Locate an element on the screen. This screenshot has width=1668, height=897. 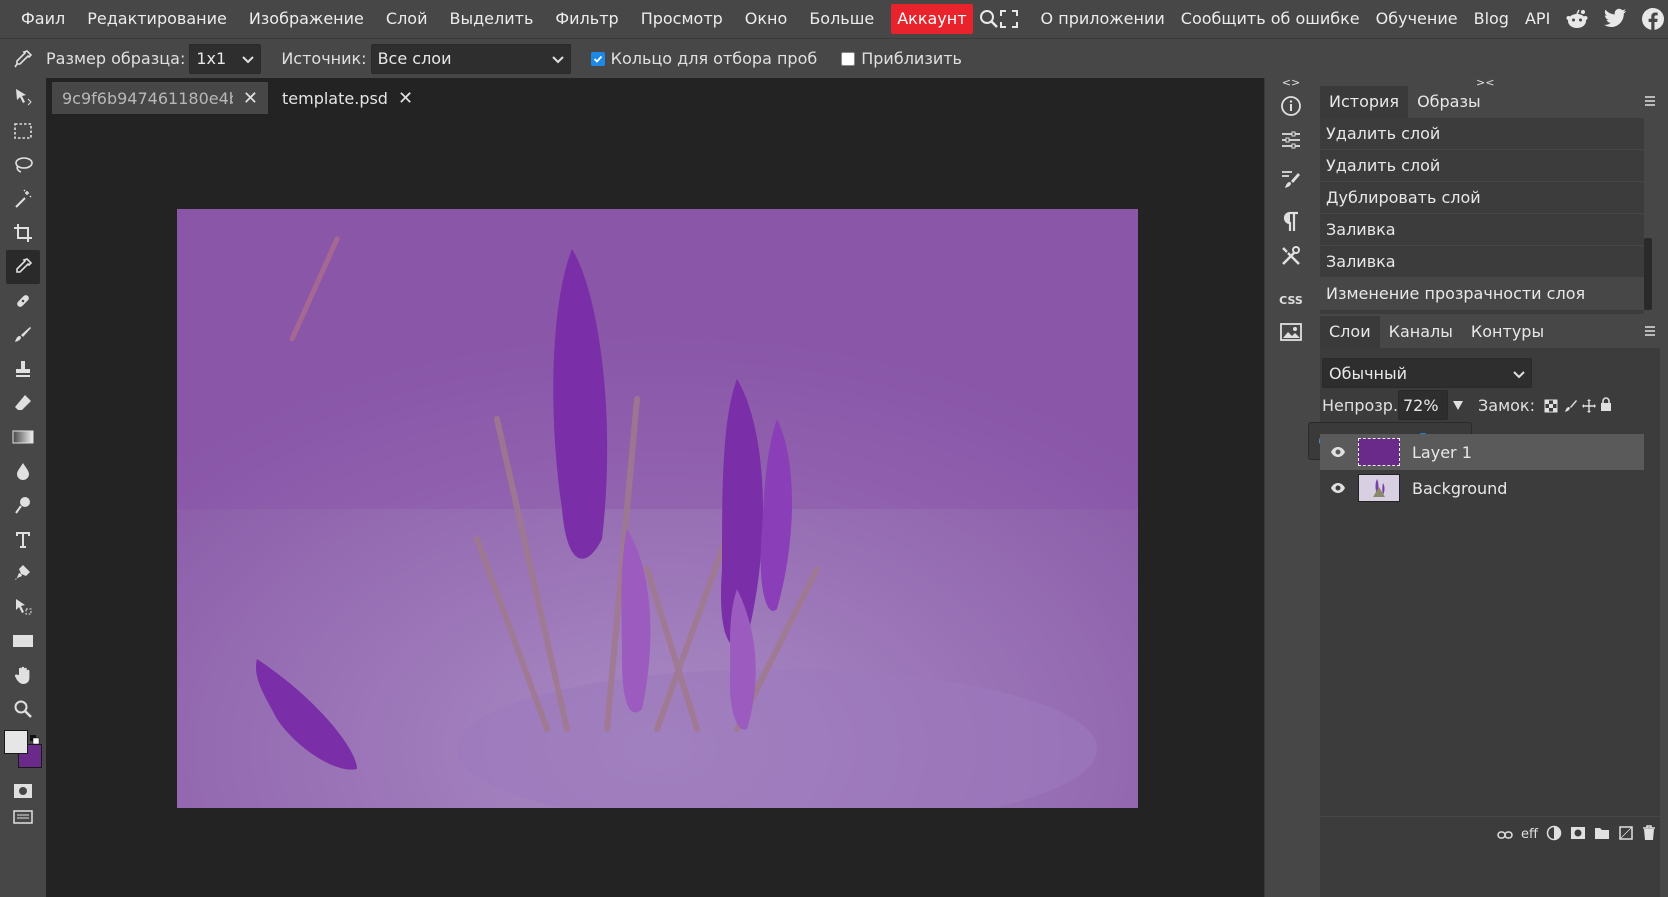
info-icon is located at coordinates (1291, 106).